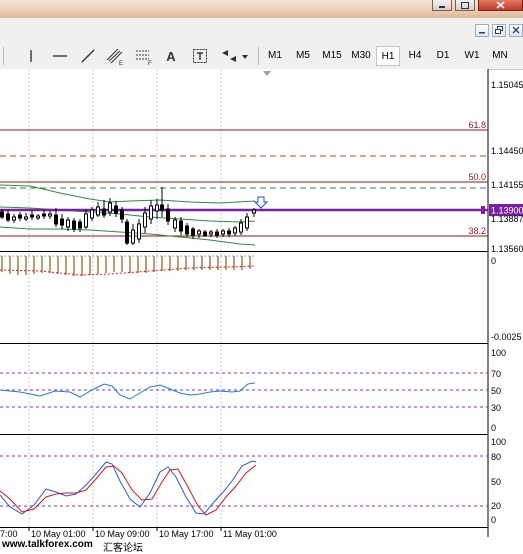  Describe the element at coordinates (493, 261) in the screenshot. I see `macd-axis-label: 0` at that location.